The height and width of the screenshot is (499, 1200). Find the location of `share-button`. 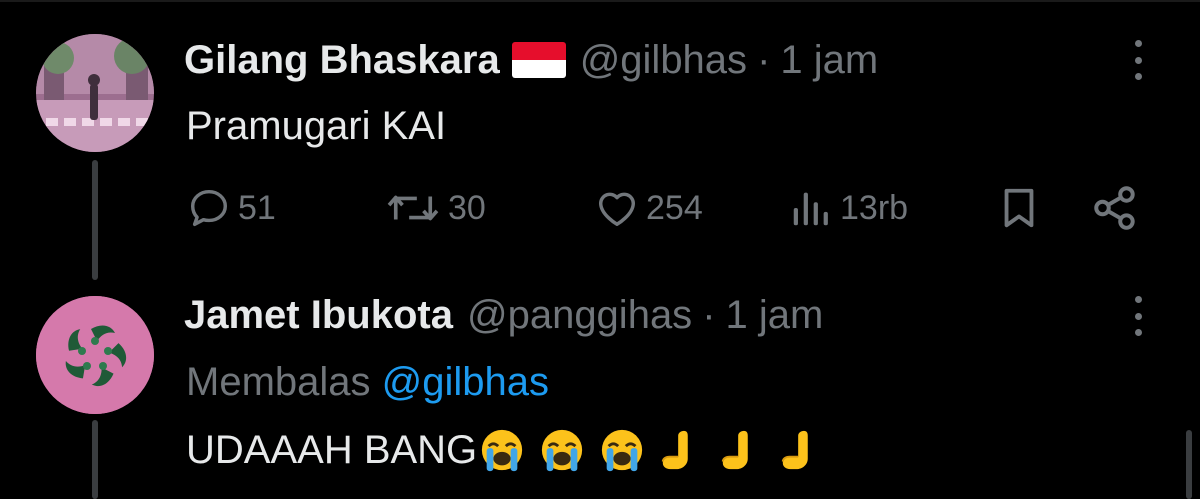

share-button is located at coordinates (1115, 208).